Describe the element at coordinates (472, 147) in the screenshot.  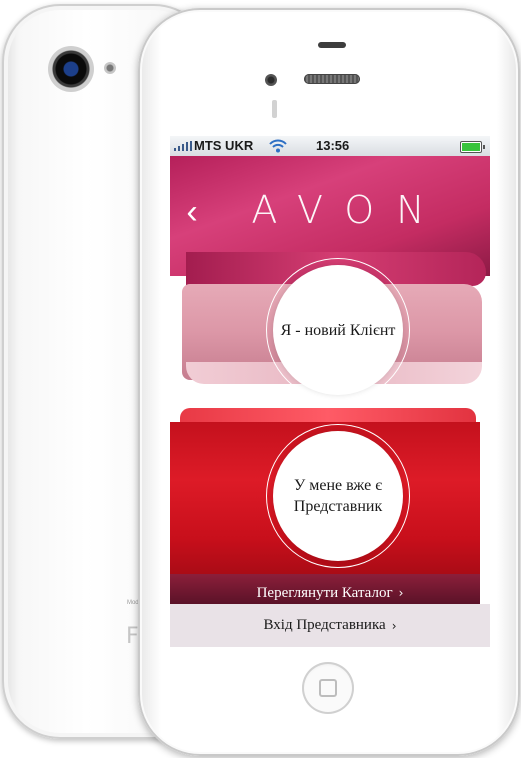
I see `battery-icon` at that location.